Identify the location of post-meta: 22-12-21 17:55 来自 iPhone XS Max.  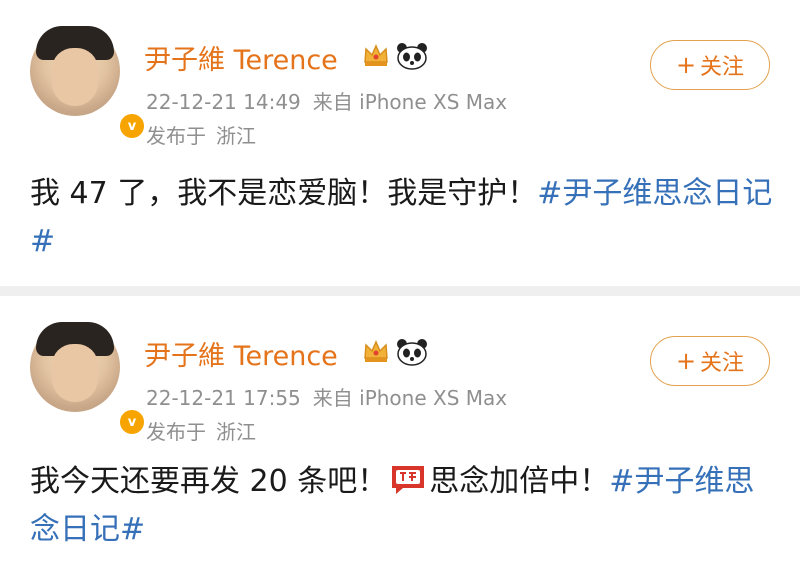
(326, 396).